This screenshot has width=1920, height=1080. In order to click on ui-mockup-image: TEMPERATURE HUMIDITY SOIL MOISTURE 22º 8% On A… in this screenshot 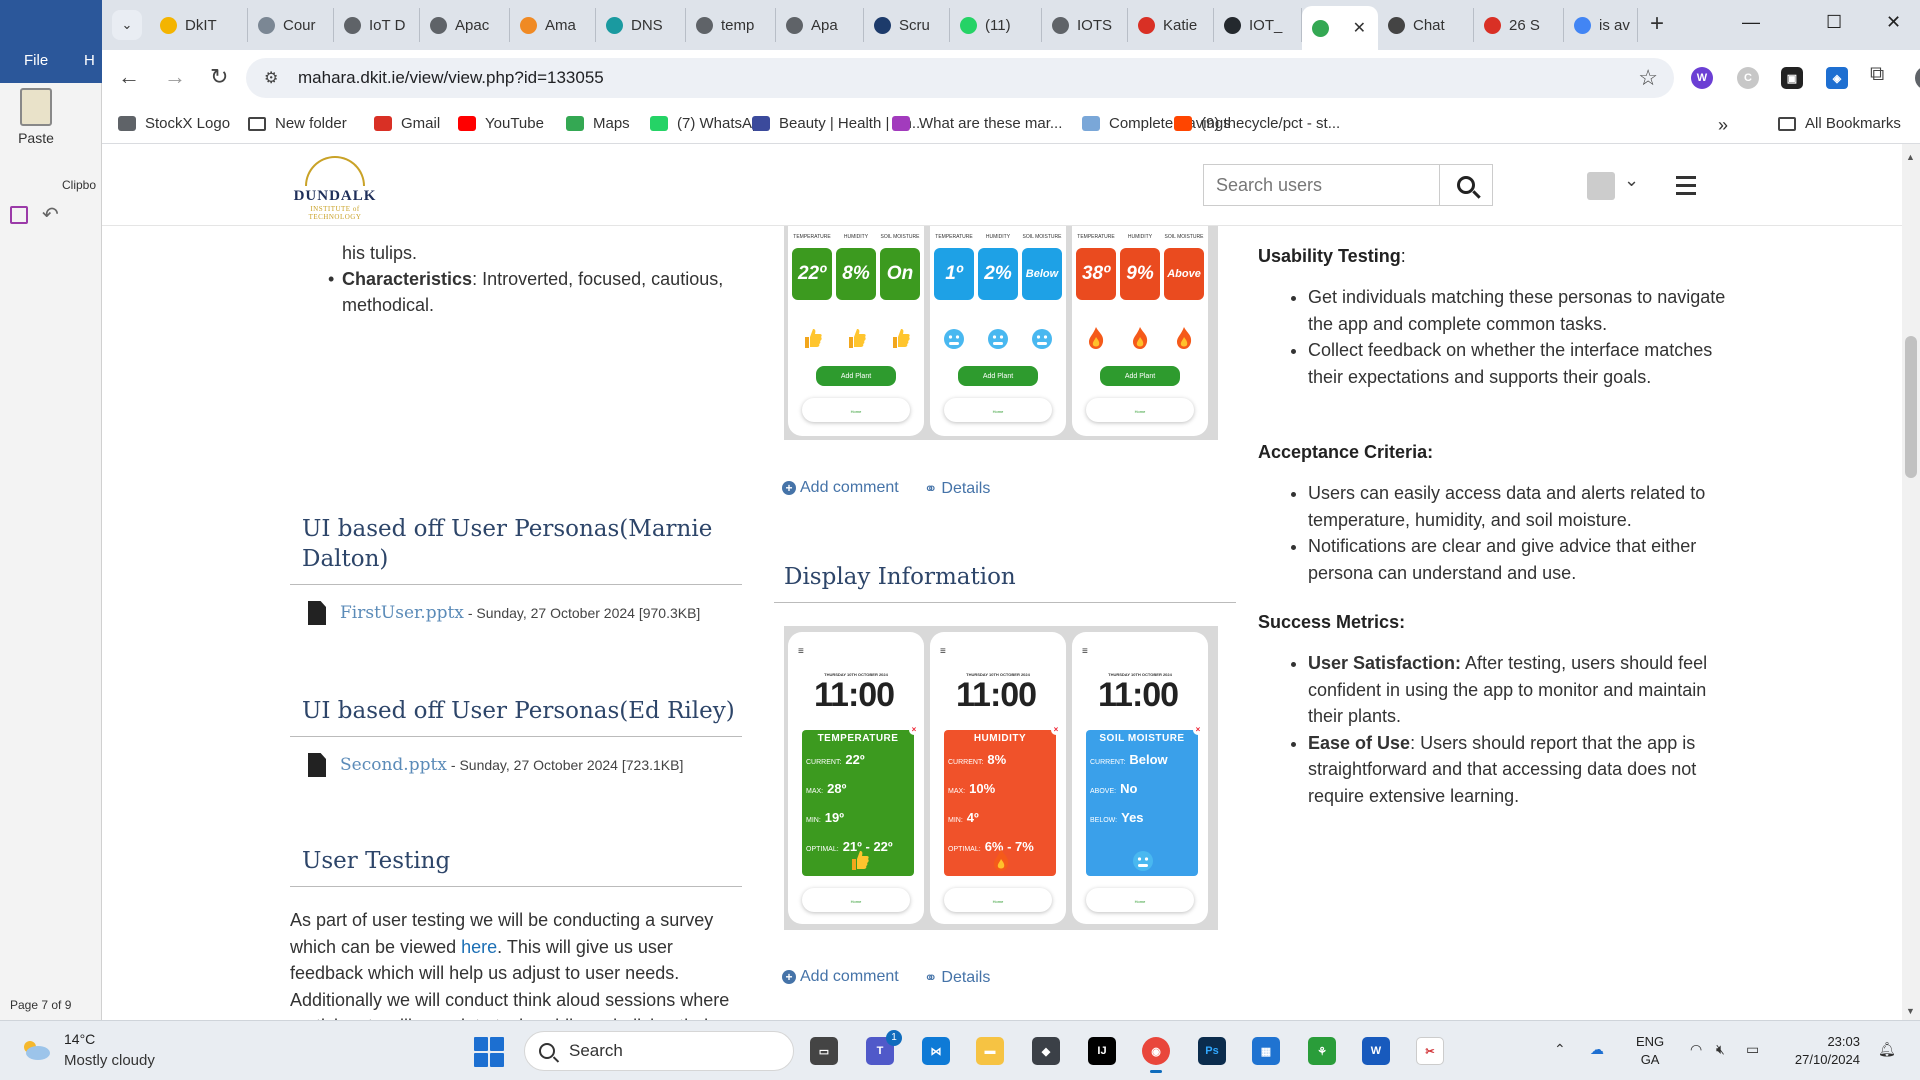, I will do `click(1001, 333)`.